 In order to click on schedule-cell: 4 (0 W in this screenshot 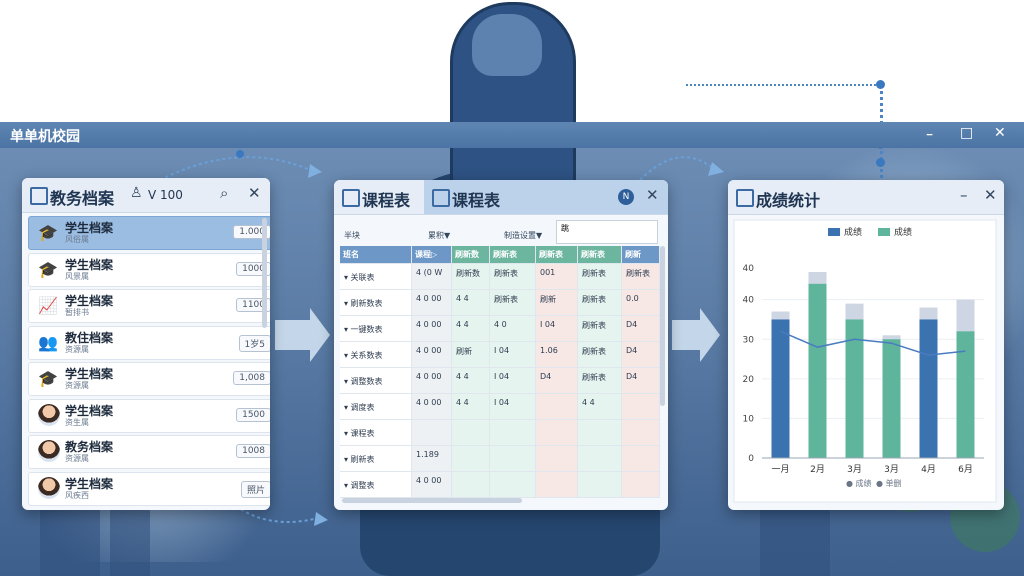, I will do `click(432, 277)`.